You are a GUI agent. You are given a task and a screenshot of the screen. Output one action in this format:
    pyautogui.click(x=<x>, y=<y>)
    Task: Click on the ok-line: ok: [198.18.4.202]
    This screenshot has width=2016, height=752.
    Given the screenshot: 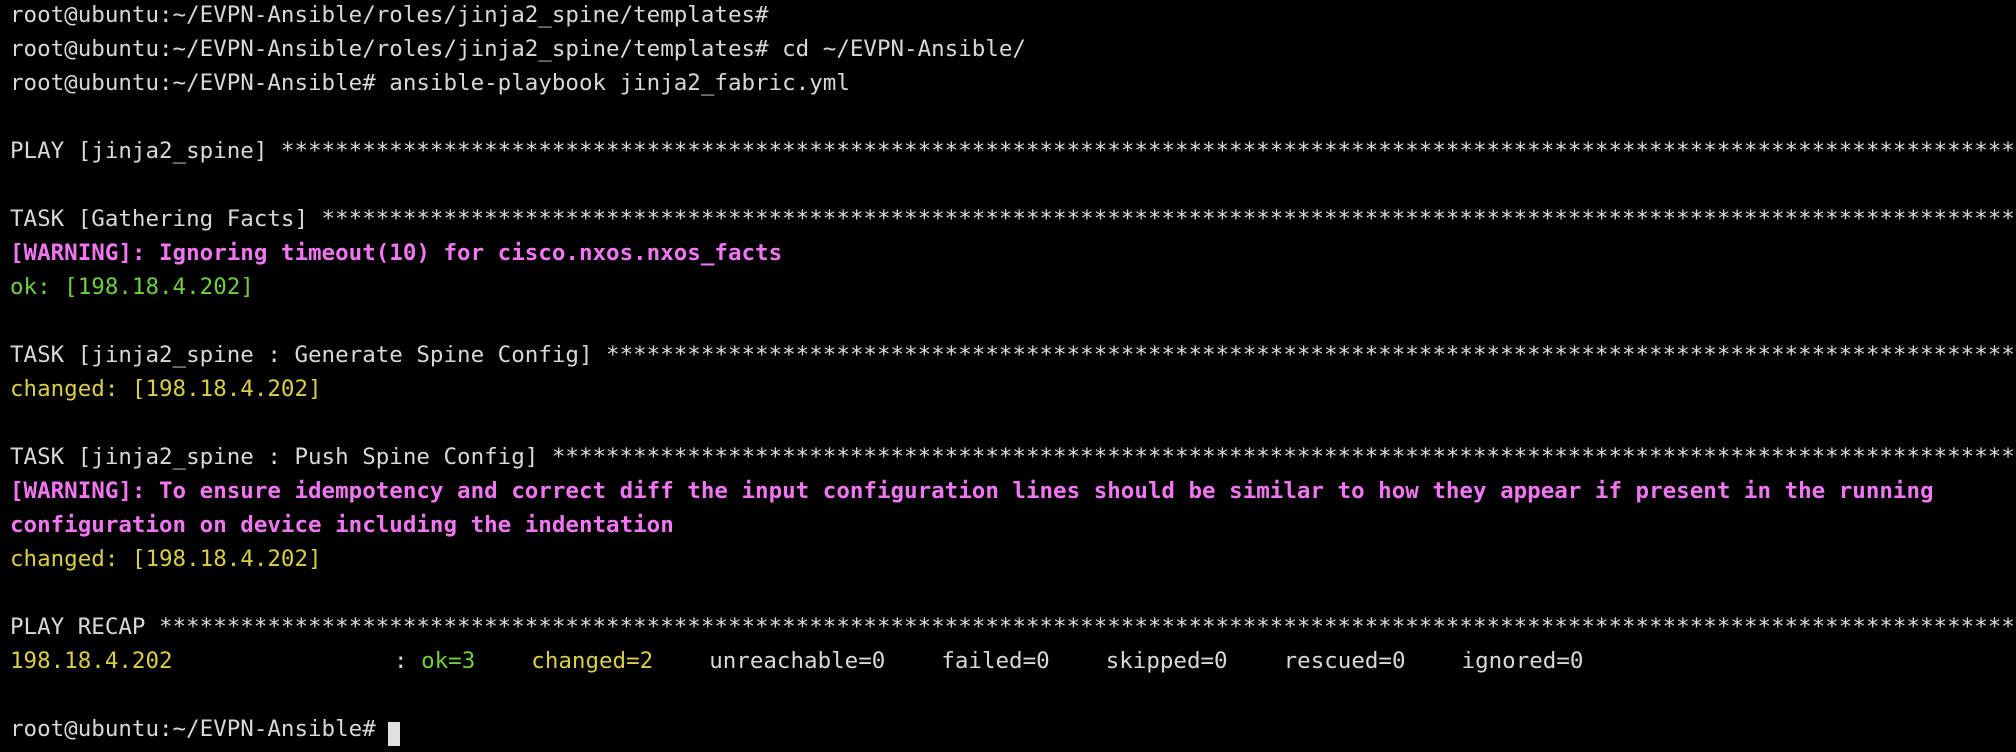 What is the action you would take?
    pyautogui.click(x=132, y=287)
    